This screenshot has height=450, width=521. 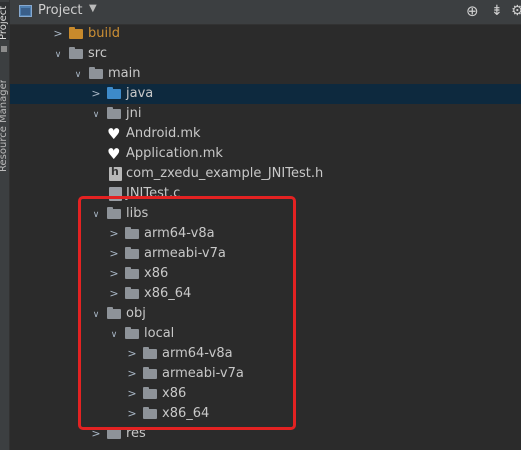 I want to click on project-panel-header: Project ▼ ⊕ ⇟ ⚙, so click(x=265, y=12).